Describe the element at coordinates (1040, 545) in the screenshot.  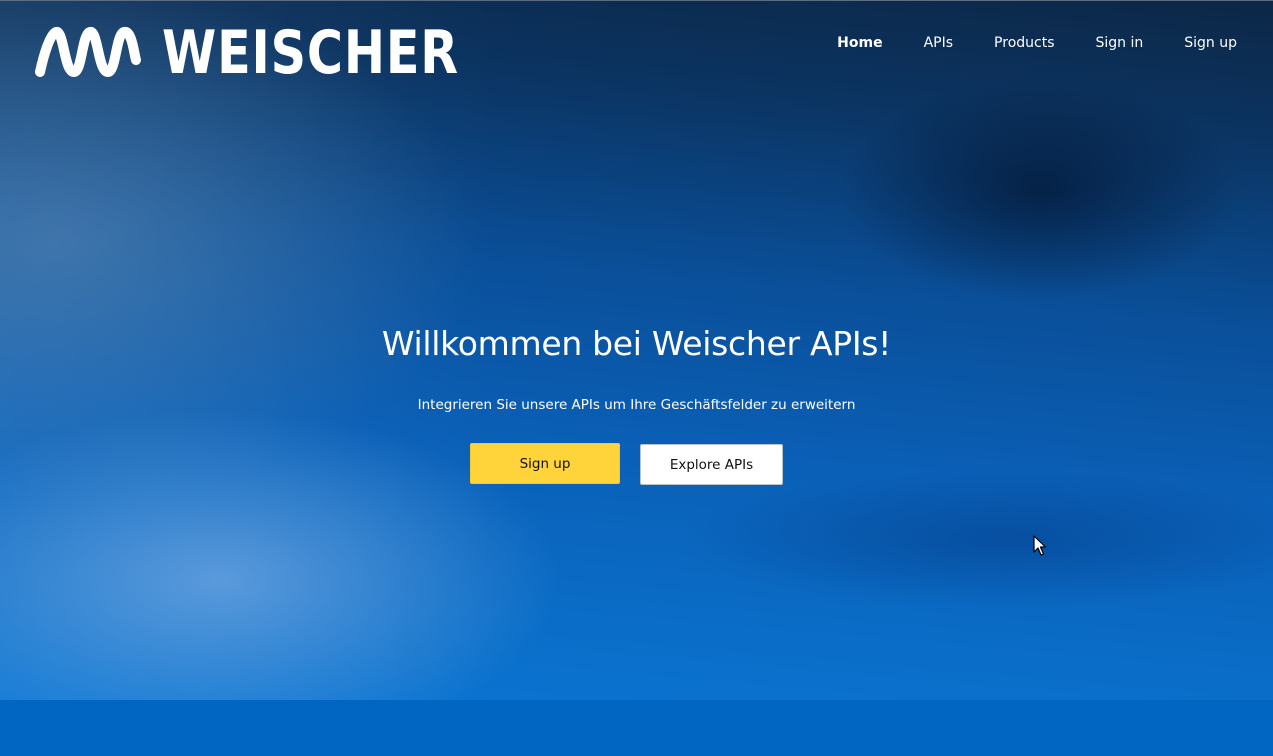
I see `mouse-cursor-icon` at that location.